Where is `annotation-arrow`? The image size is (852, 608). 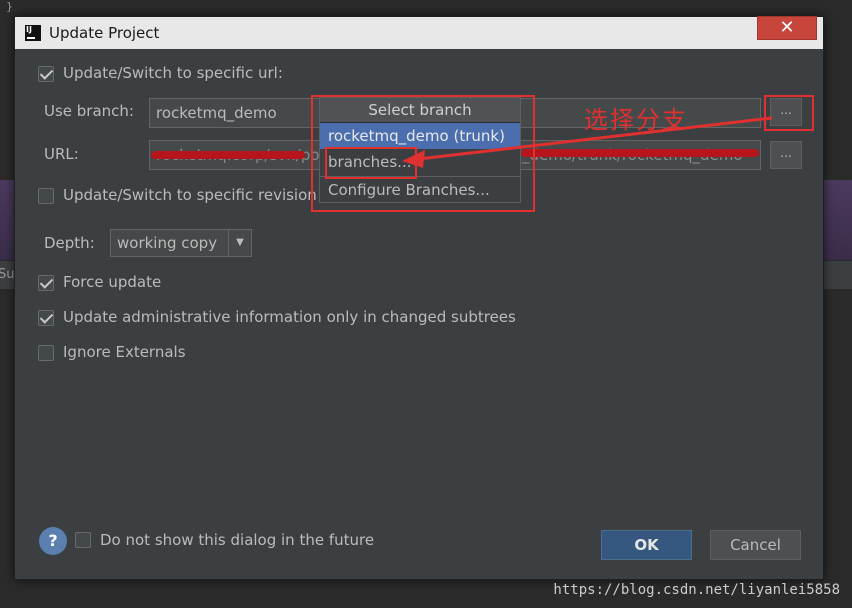
annotation-arrow is located at coordinates (587, 142).